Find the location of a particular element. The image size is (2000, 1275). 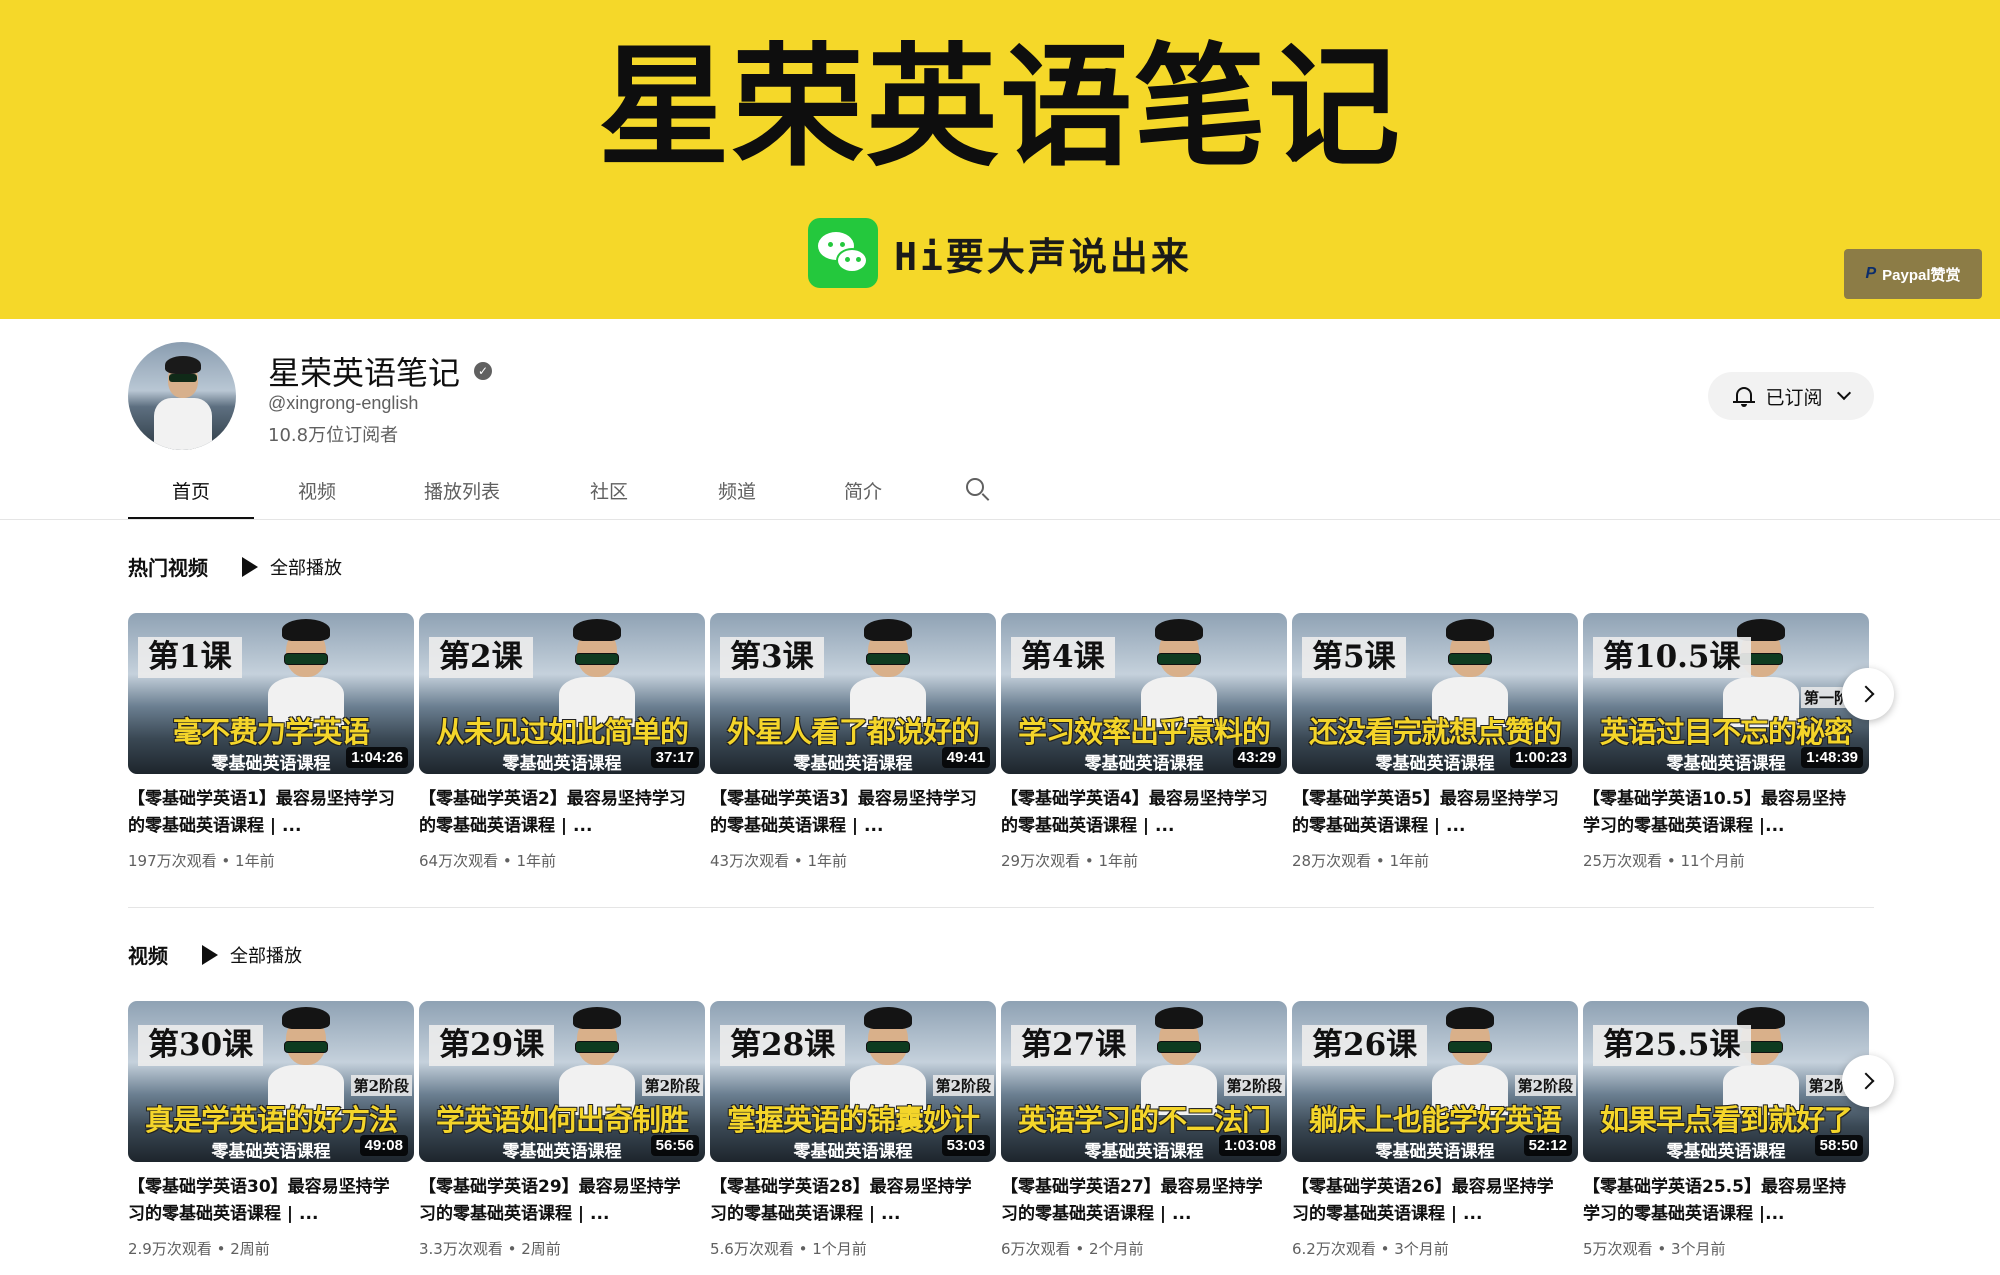

video-views: 197万次观看 is located at coordinates (172, 861).